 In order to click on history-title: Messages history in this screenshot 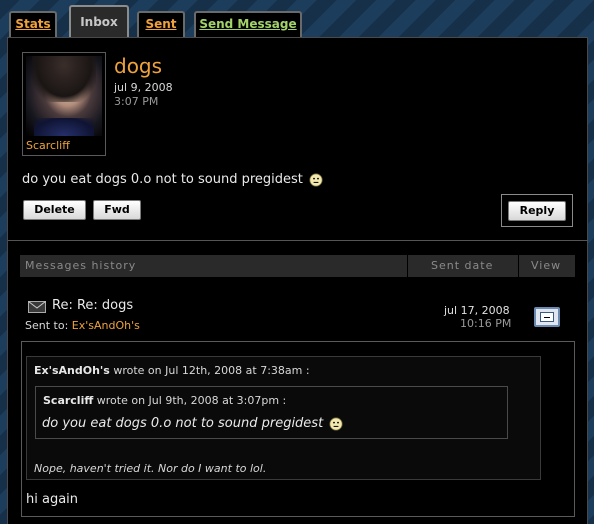, I will do `click(81, 265)`.